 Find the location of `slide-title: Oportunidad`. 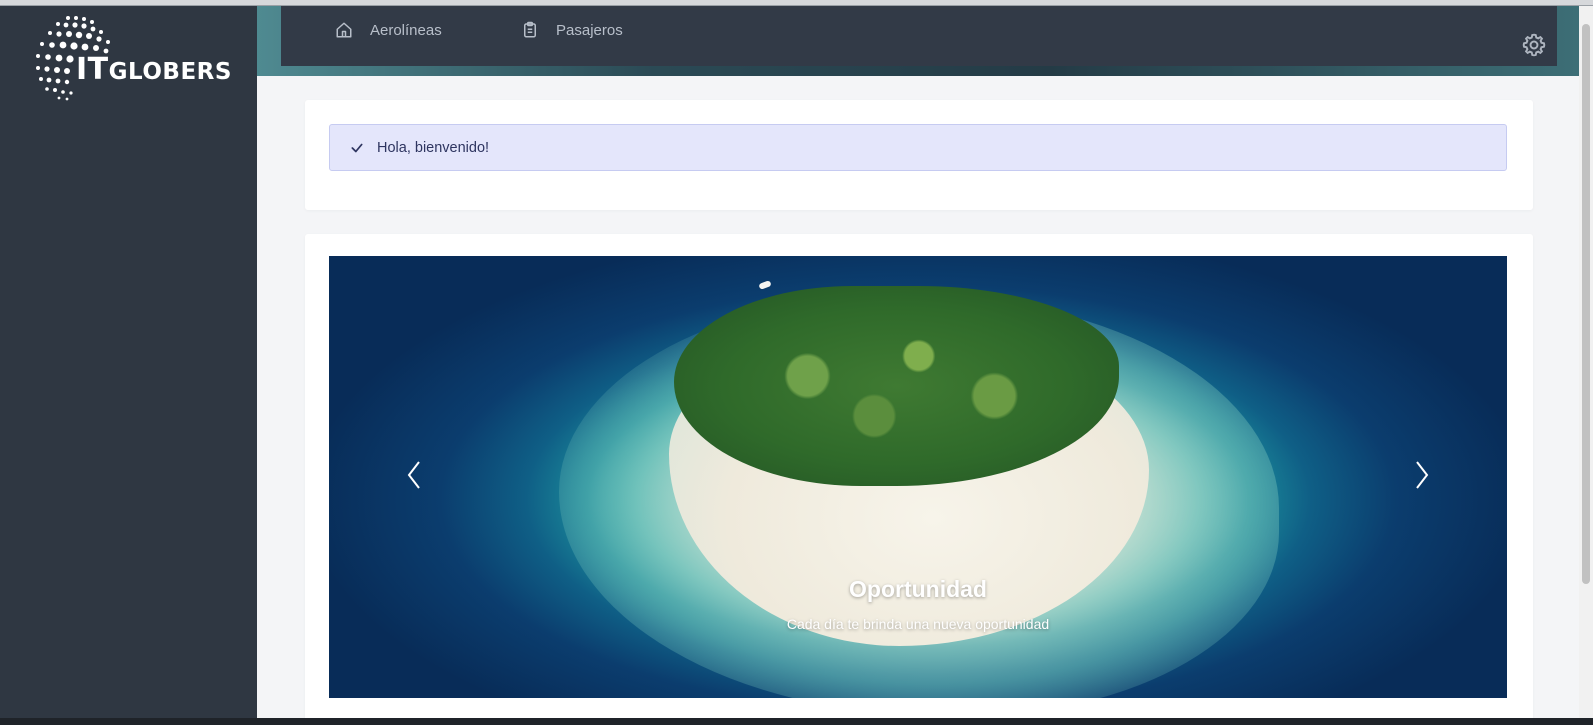

slide-title: Oportunidad is located at coordinates (918, 589).